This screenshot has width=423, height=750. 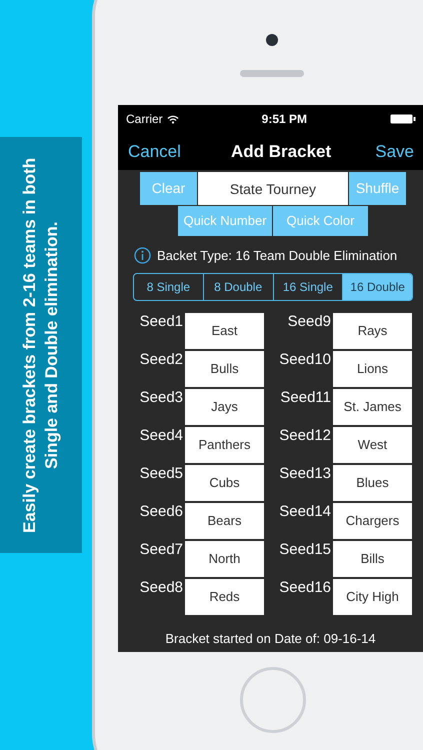 I want to click on speaker-icon, so click(x=272, y=73).